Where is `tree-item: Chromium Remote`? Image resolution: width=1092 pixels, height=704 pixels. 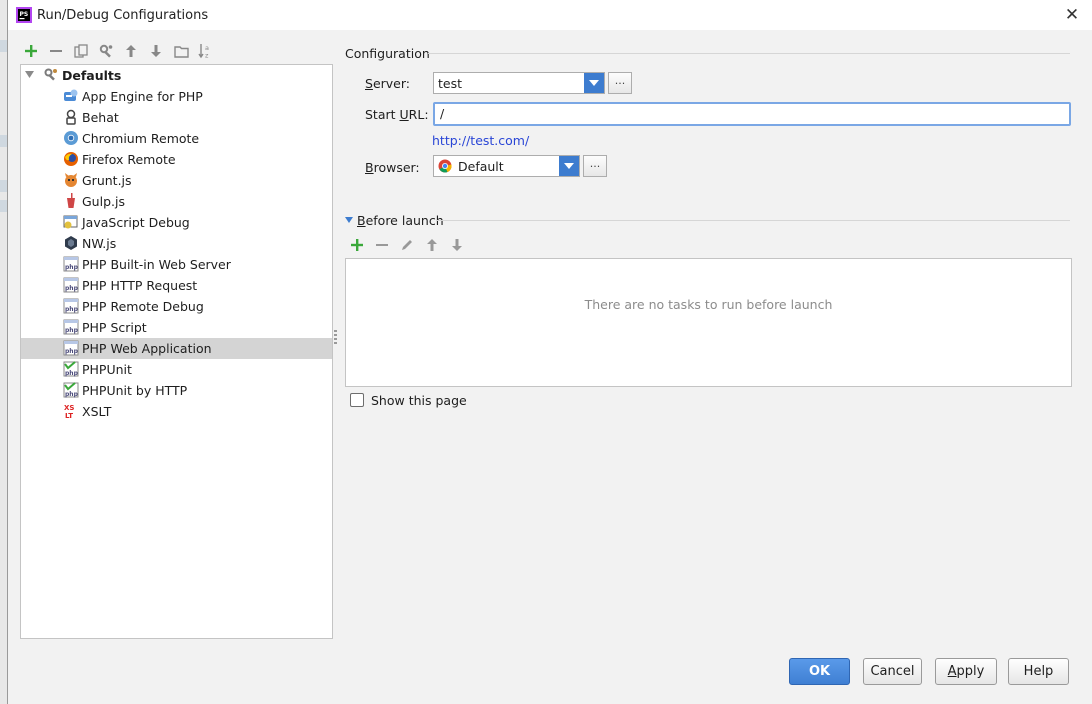 tree-item: Chromium Remote is located at coordinates (176, 138).